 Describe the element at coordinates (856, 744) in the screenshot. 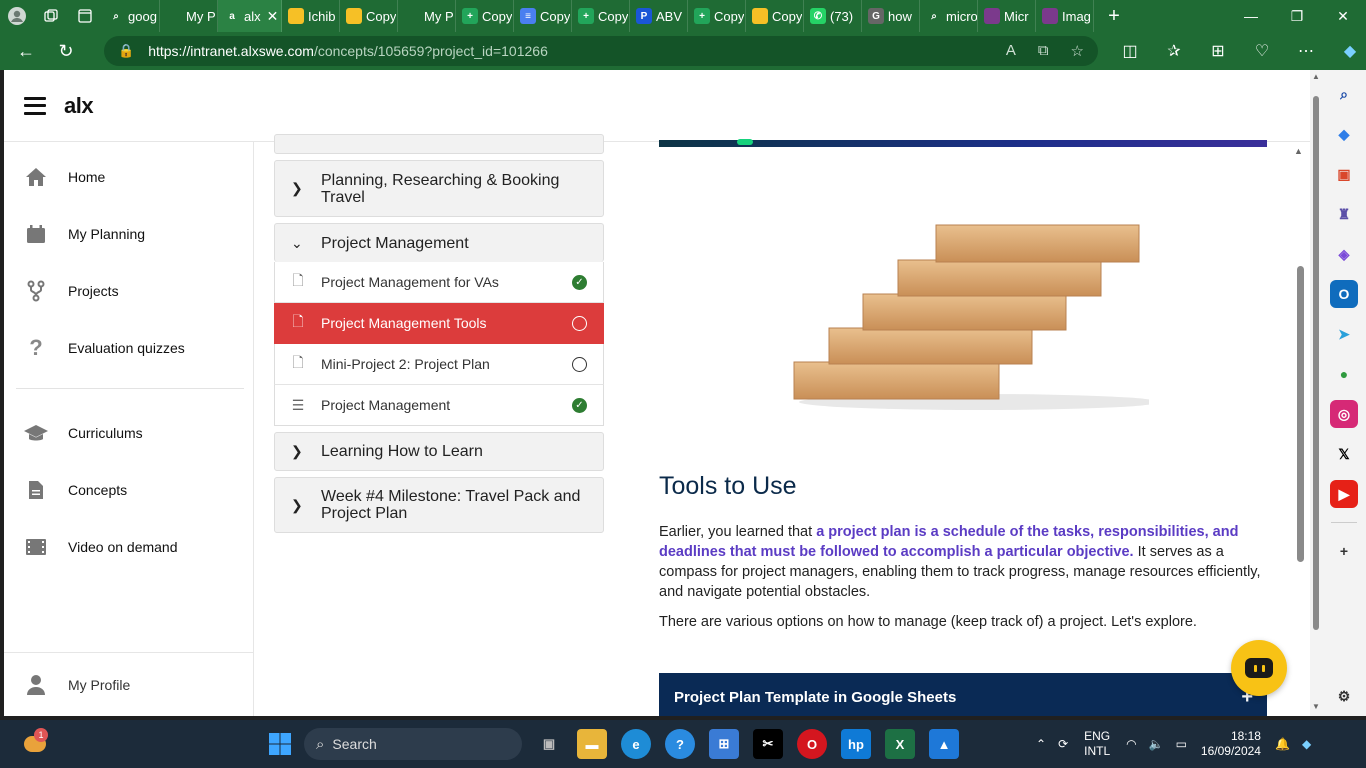

I see `myhp-icon: hp` at that location.